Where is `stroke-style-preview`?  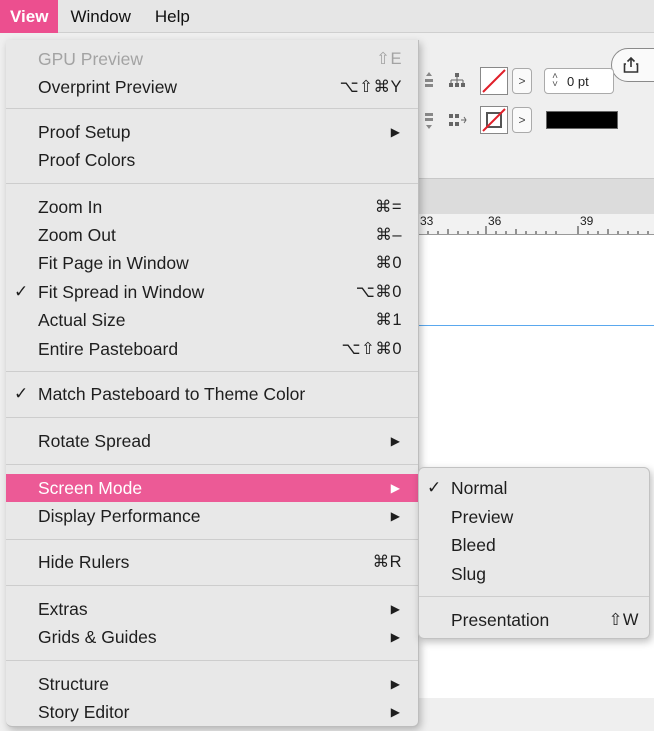 stroke-style-preview is located at coordinates (582, 120).